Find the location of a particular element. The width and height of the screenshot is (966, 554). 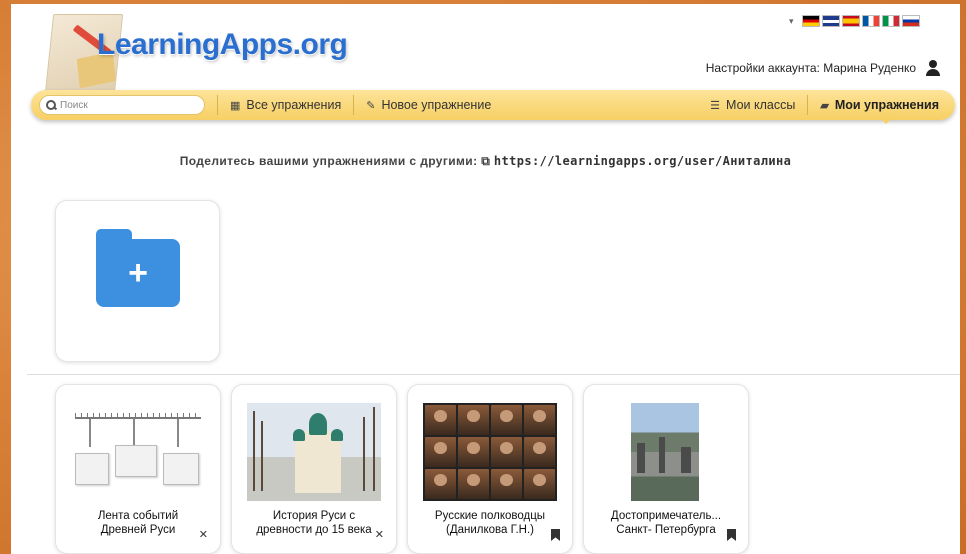

grid-icon: ▦ is located at coordinates (235, 105).